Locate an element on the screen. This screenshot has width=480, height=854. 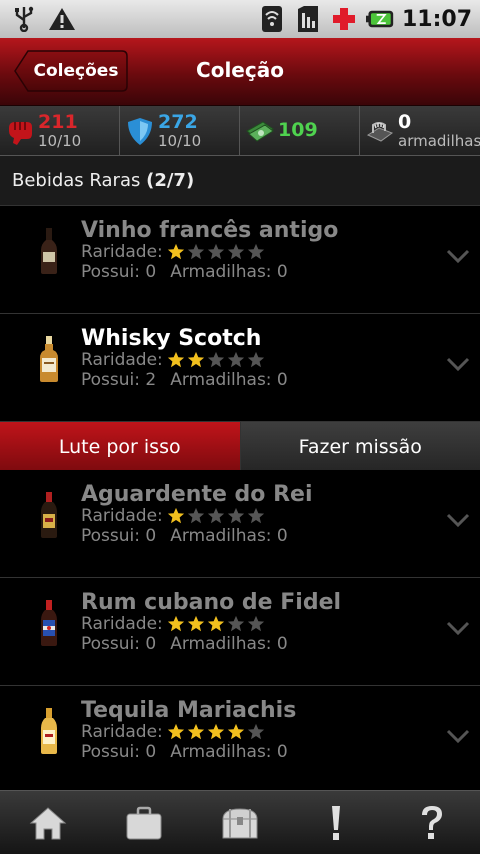
wifi-icon is located at coordinates (272, 19).